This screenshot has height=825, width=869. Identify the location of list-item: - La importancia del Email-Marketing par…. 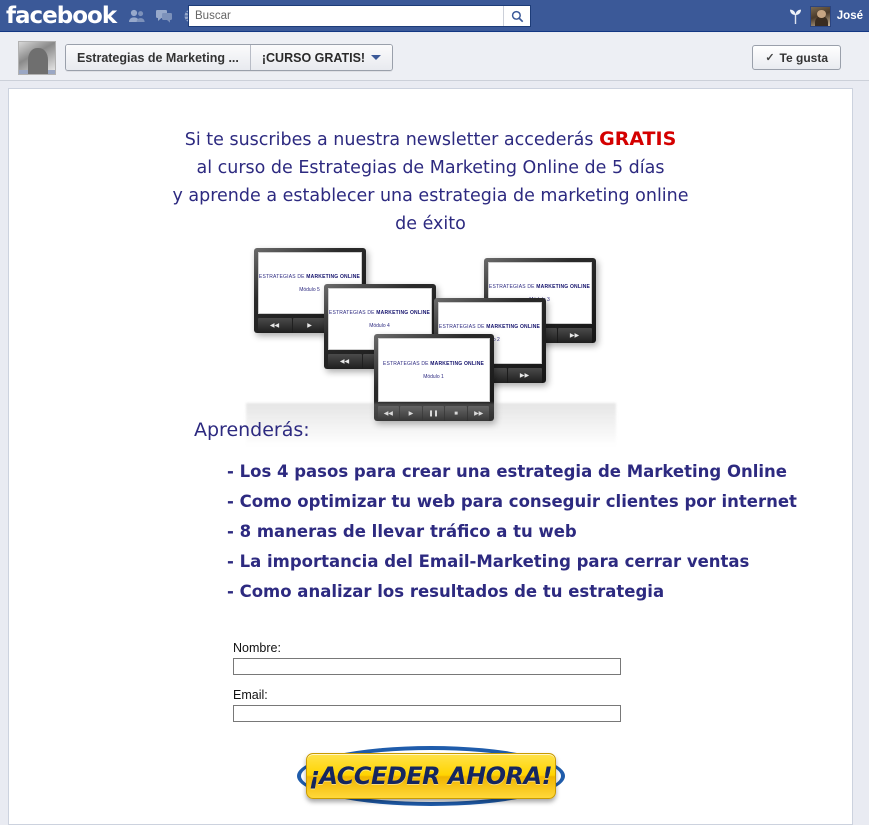
(488, 561).